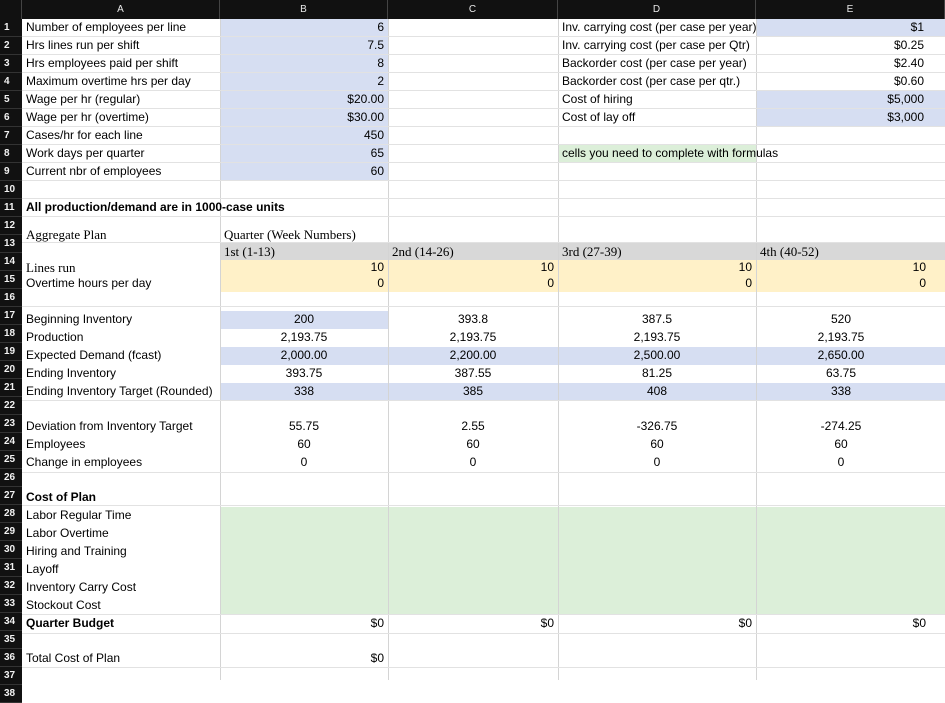  Describe the element at coordinates (121, 154) in the screenshot. I see `param-label: Work days per quarter` at that location.